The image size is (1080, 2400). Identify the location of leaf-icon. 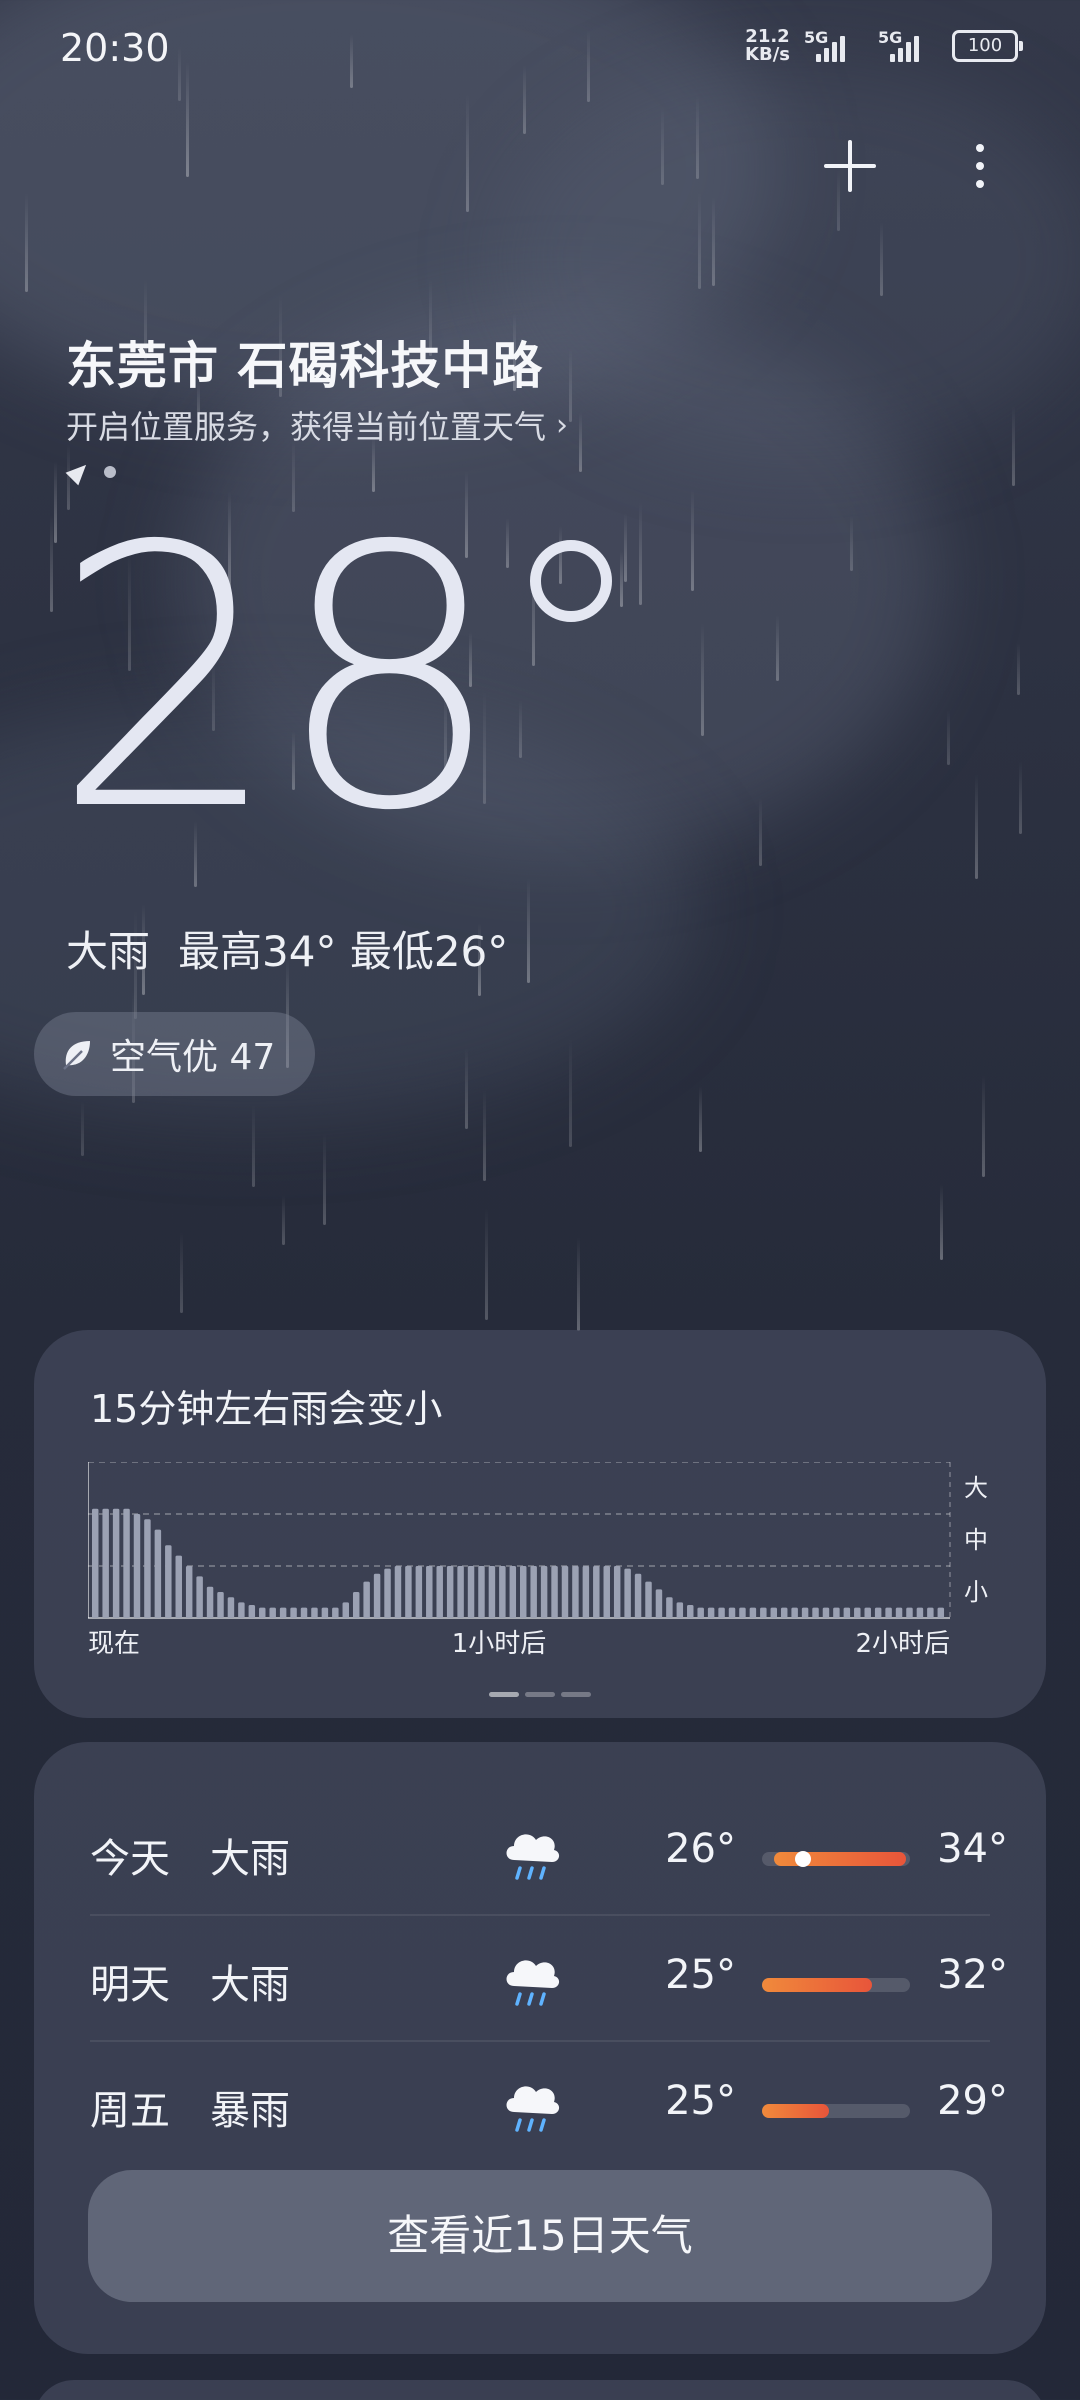
(76, 1055).